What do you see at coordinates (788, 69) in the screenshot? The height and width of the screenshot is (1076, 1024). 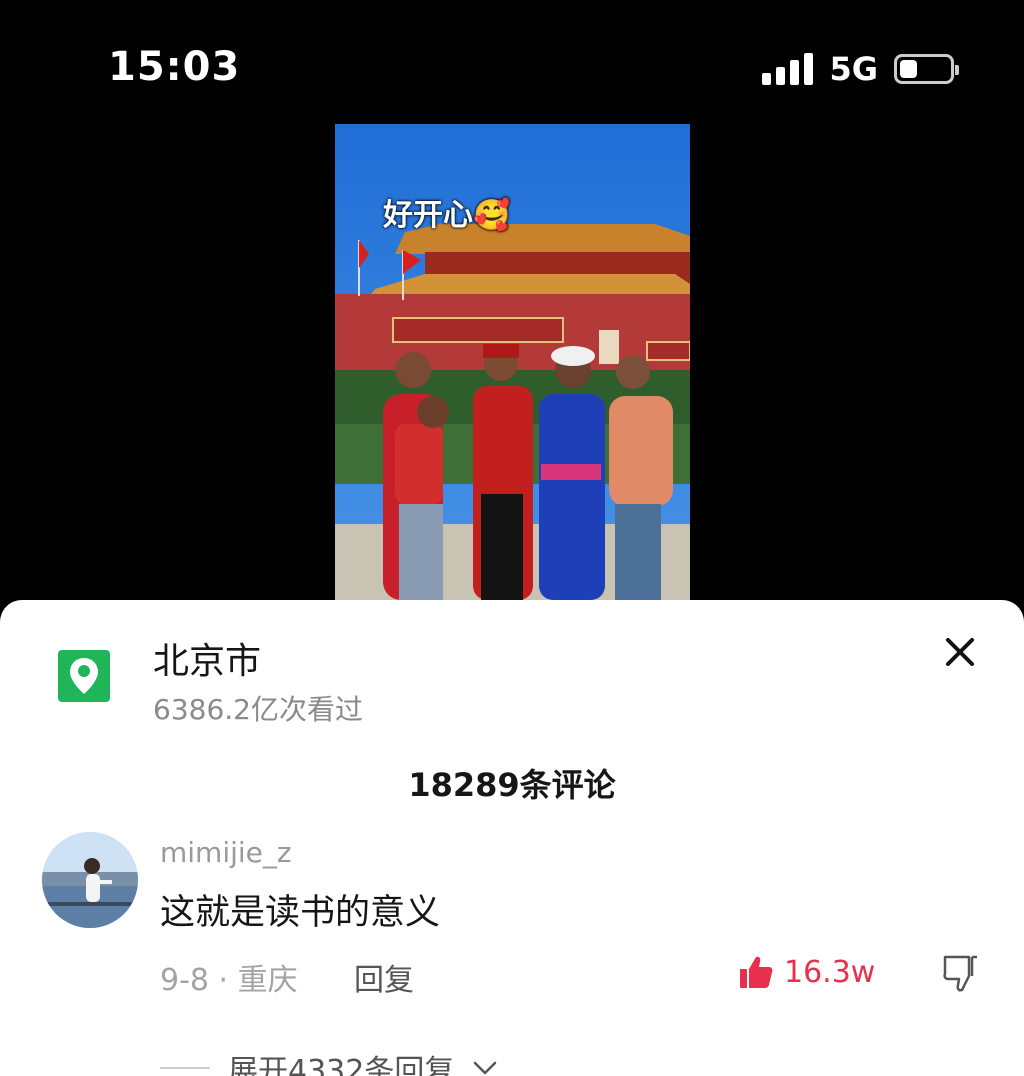 I see `signal-icon` at bounding box center [788, 69].